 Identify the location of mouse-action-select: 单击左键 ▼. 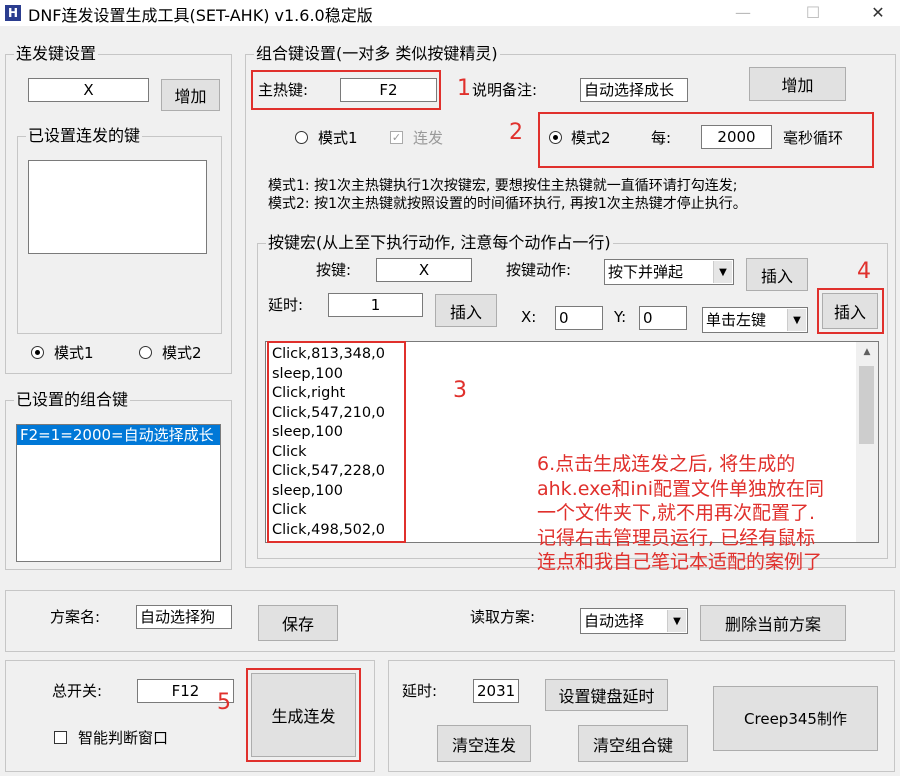
(755, 320).